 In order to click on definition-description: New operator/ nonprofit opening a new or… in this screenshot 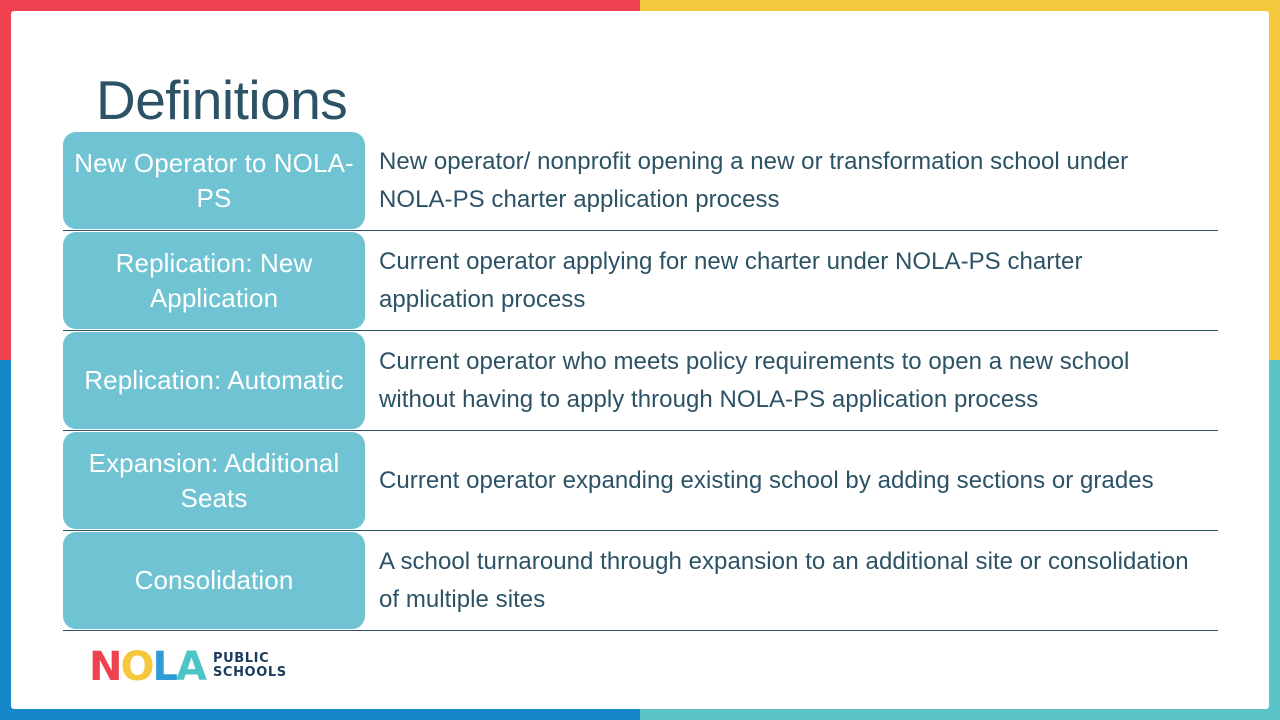, I will do `click(754, 180)`.